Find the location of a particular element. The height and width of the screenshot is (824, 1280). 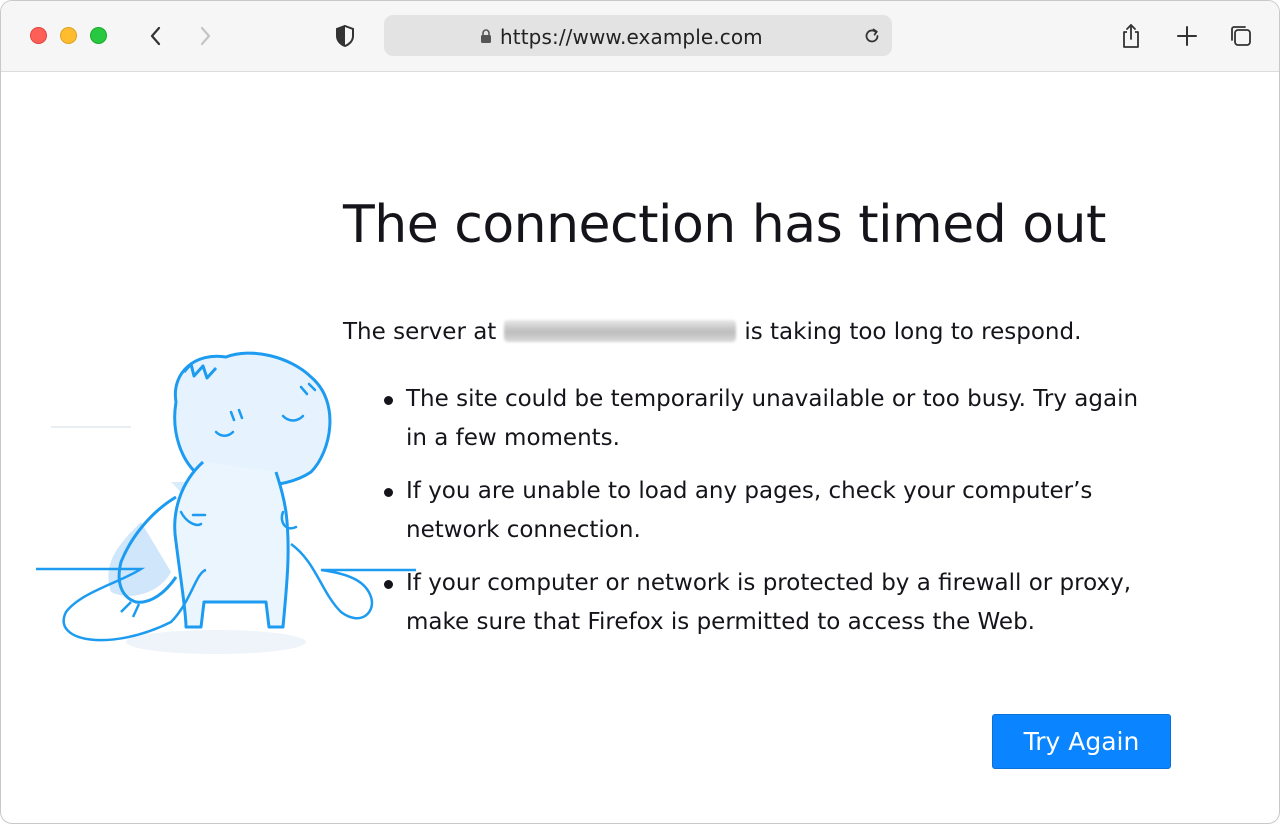

url-text: https://www.example.com is located at coordinates (631, 37).